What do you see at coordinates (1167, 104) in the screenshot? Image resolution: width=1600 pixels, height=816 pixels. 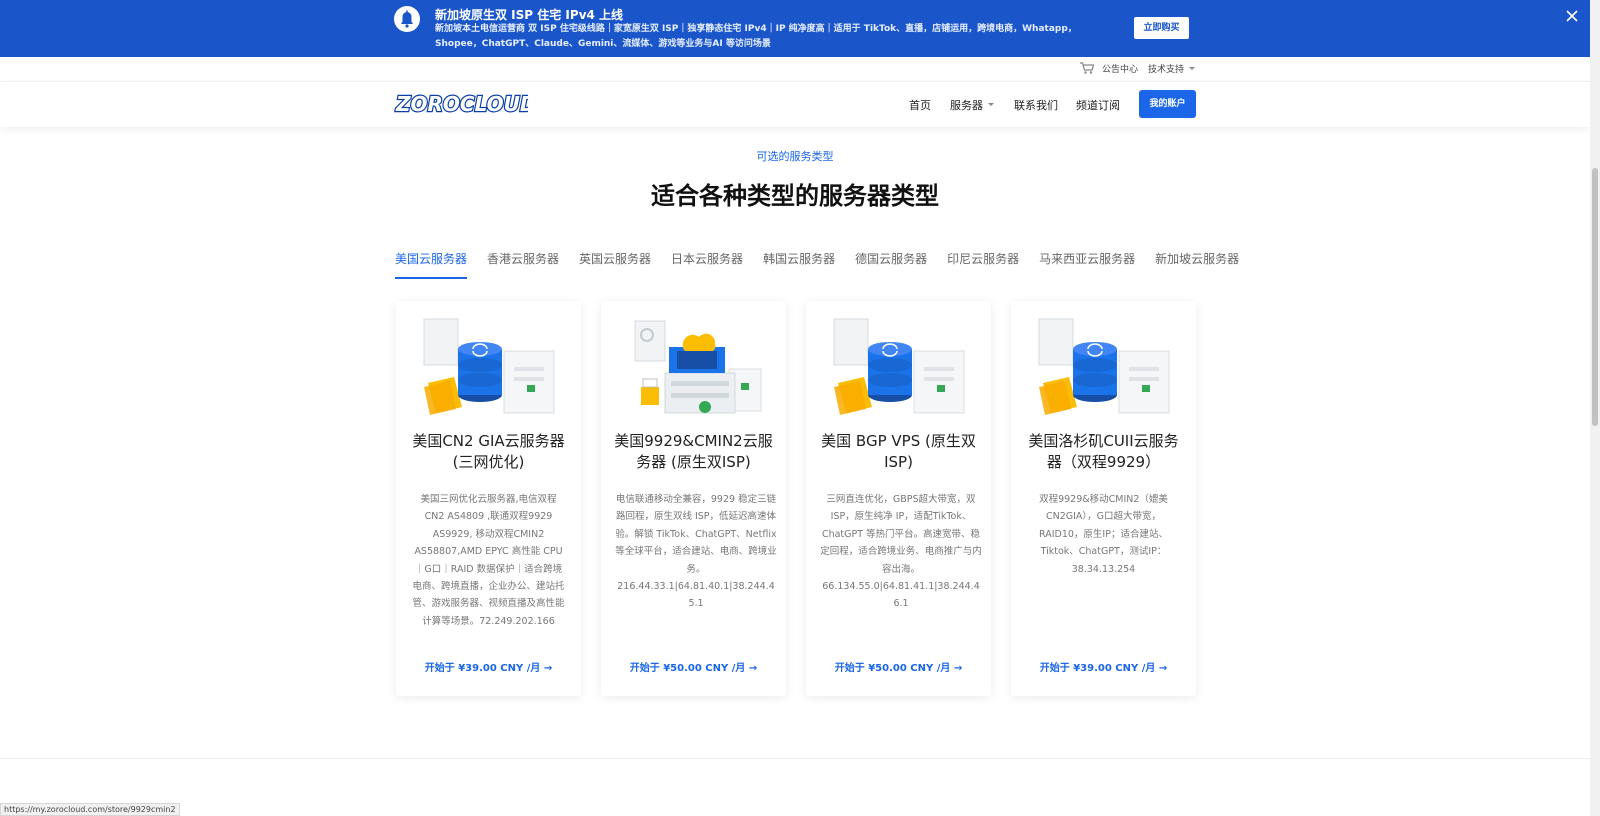 I see `my-account-button: 我的账户` at bounding box center [1167, 104].